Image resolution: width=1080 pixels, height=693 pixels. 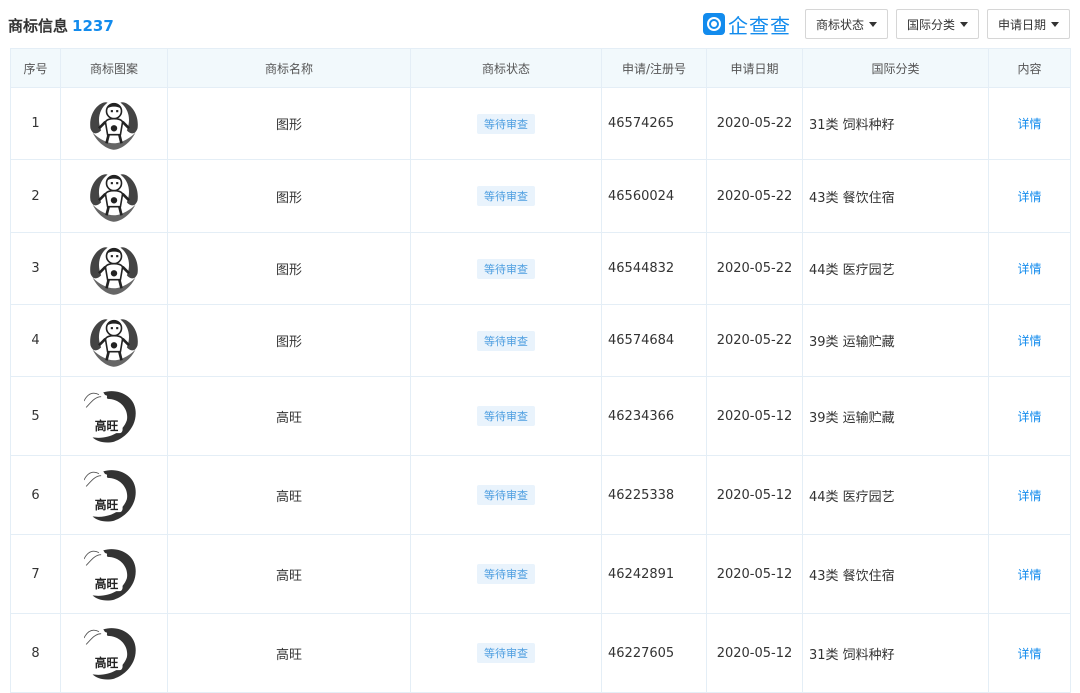 What do you see at coordinates (713, 24) in the screenshot?
I see `qichacha-icon` at bounding box center [713, 24].